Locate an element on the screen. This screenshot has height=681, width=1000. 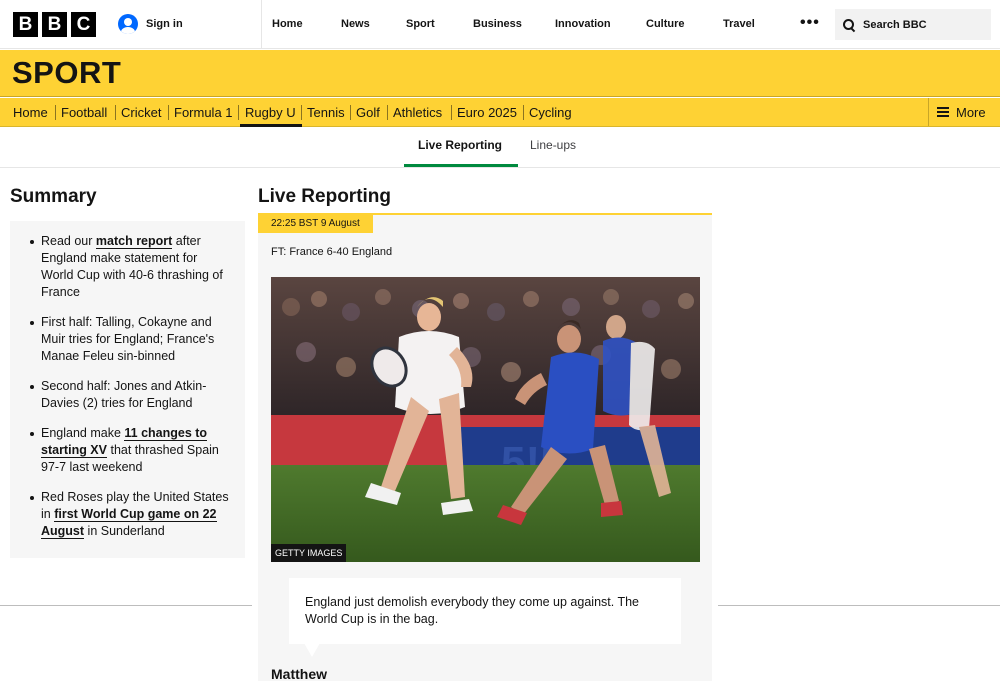
post-headline: FT: France 6-40 England is located at coordinates (332, 252).